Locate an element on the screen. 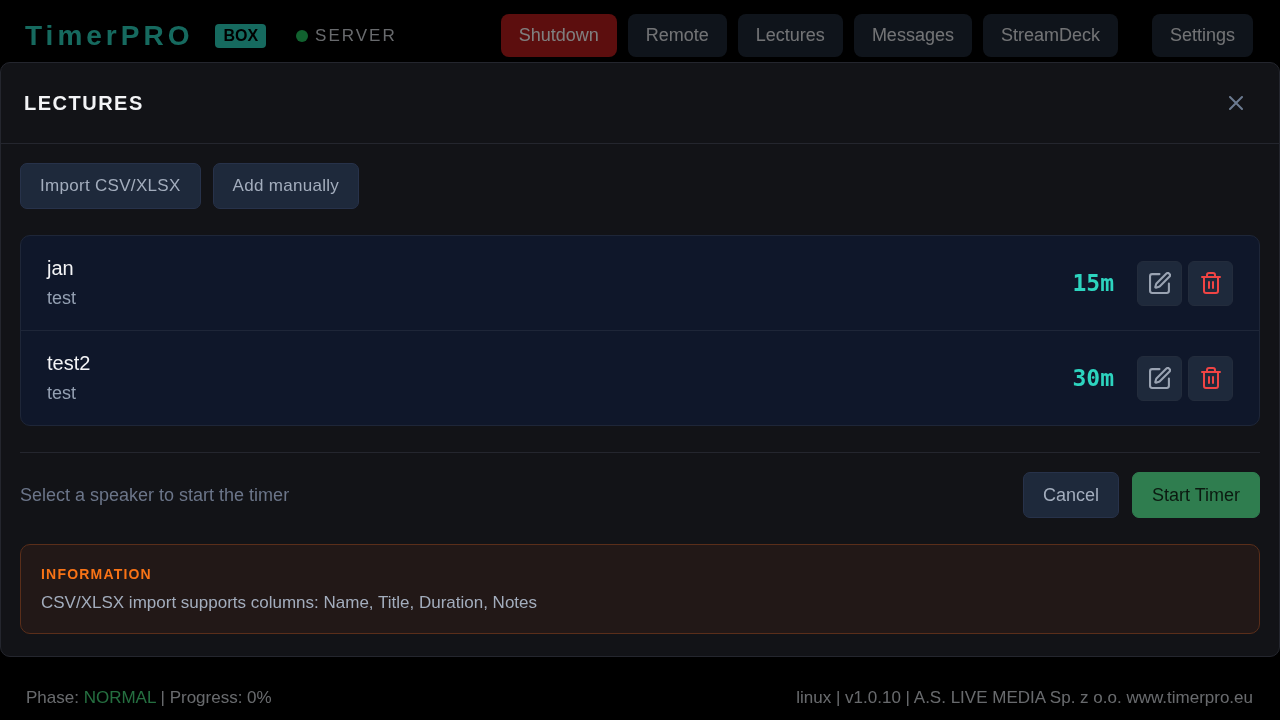 The width and height of the screenshot is (1280, 720). cancel-button: Cancel is located at coordinates (1070, 495).